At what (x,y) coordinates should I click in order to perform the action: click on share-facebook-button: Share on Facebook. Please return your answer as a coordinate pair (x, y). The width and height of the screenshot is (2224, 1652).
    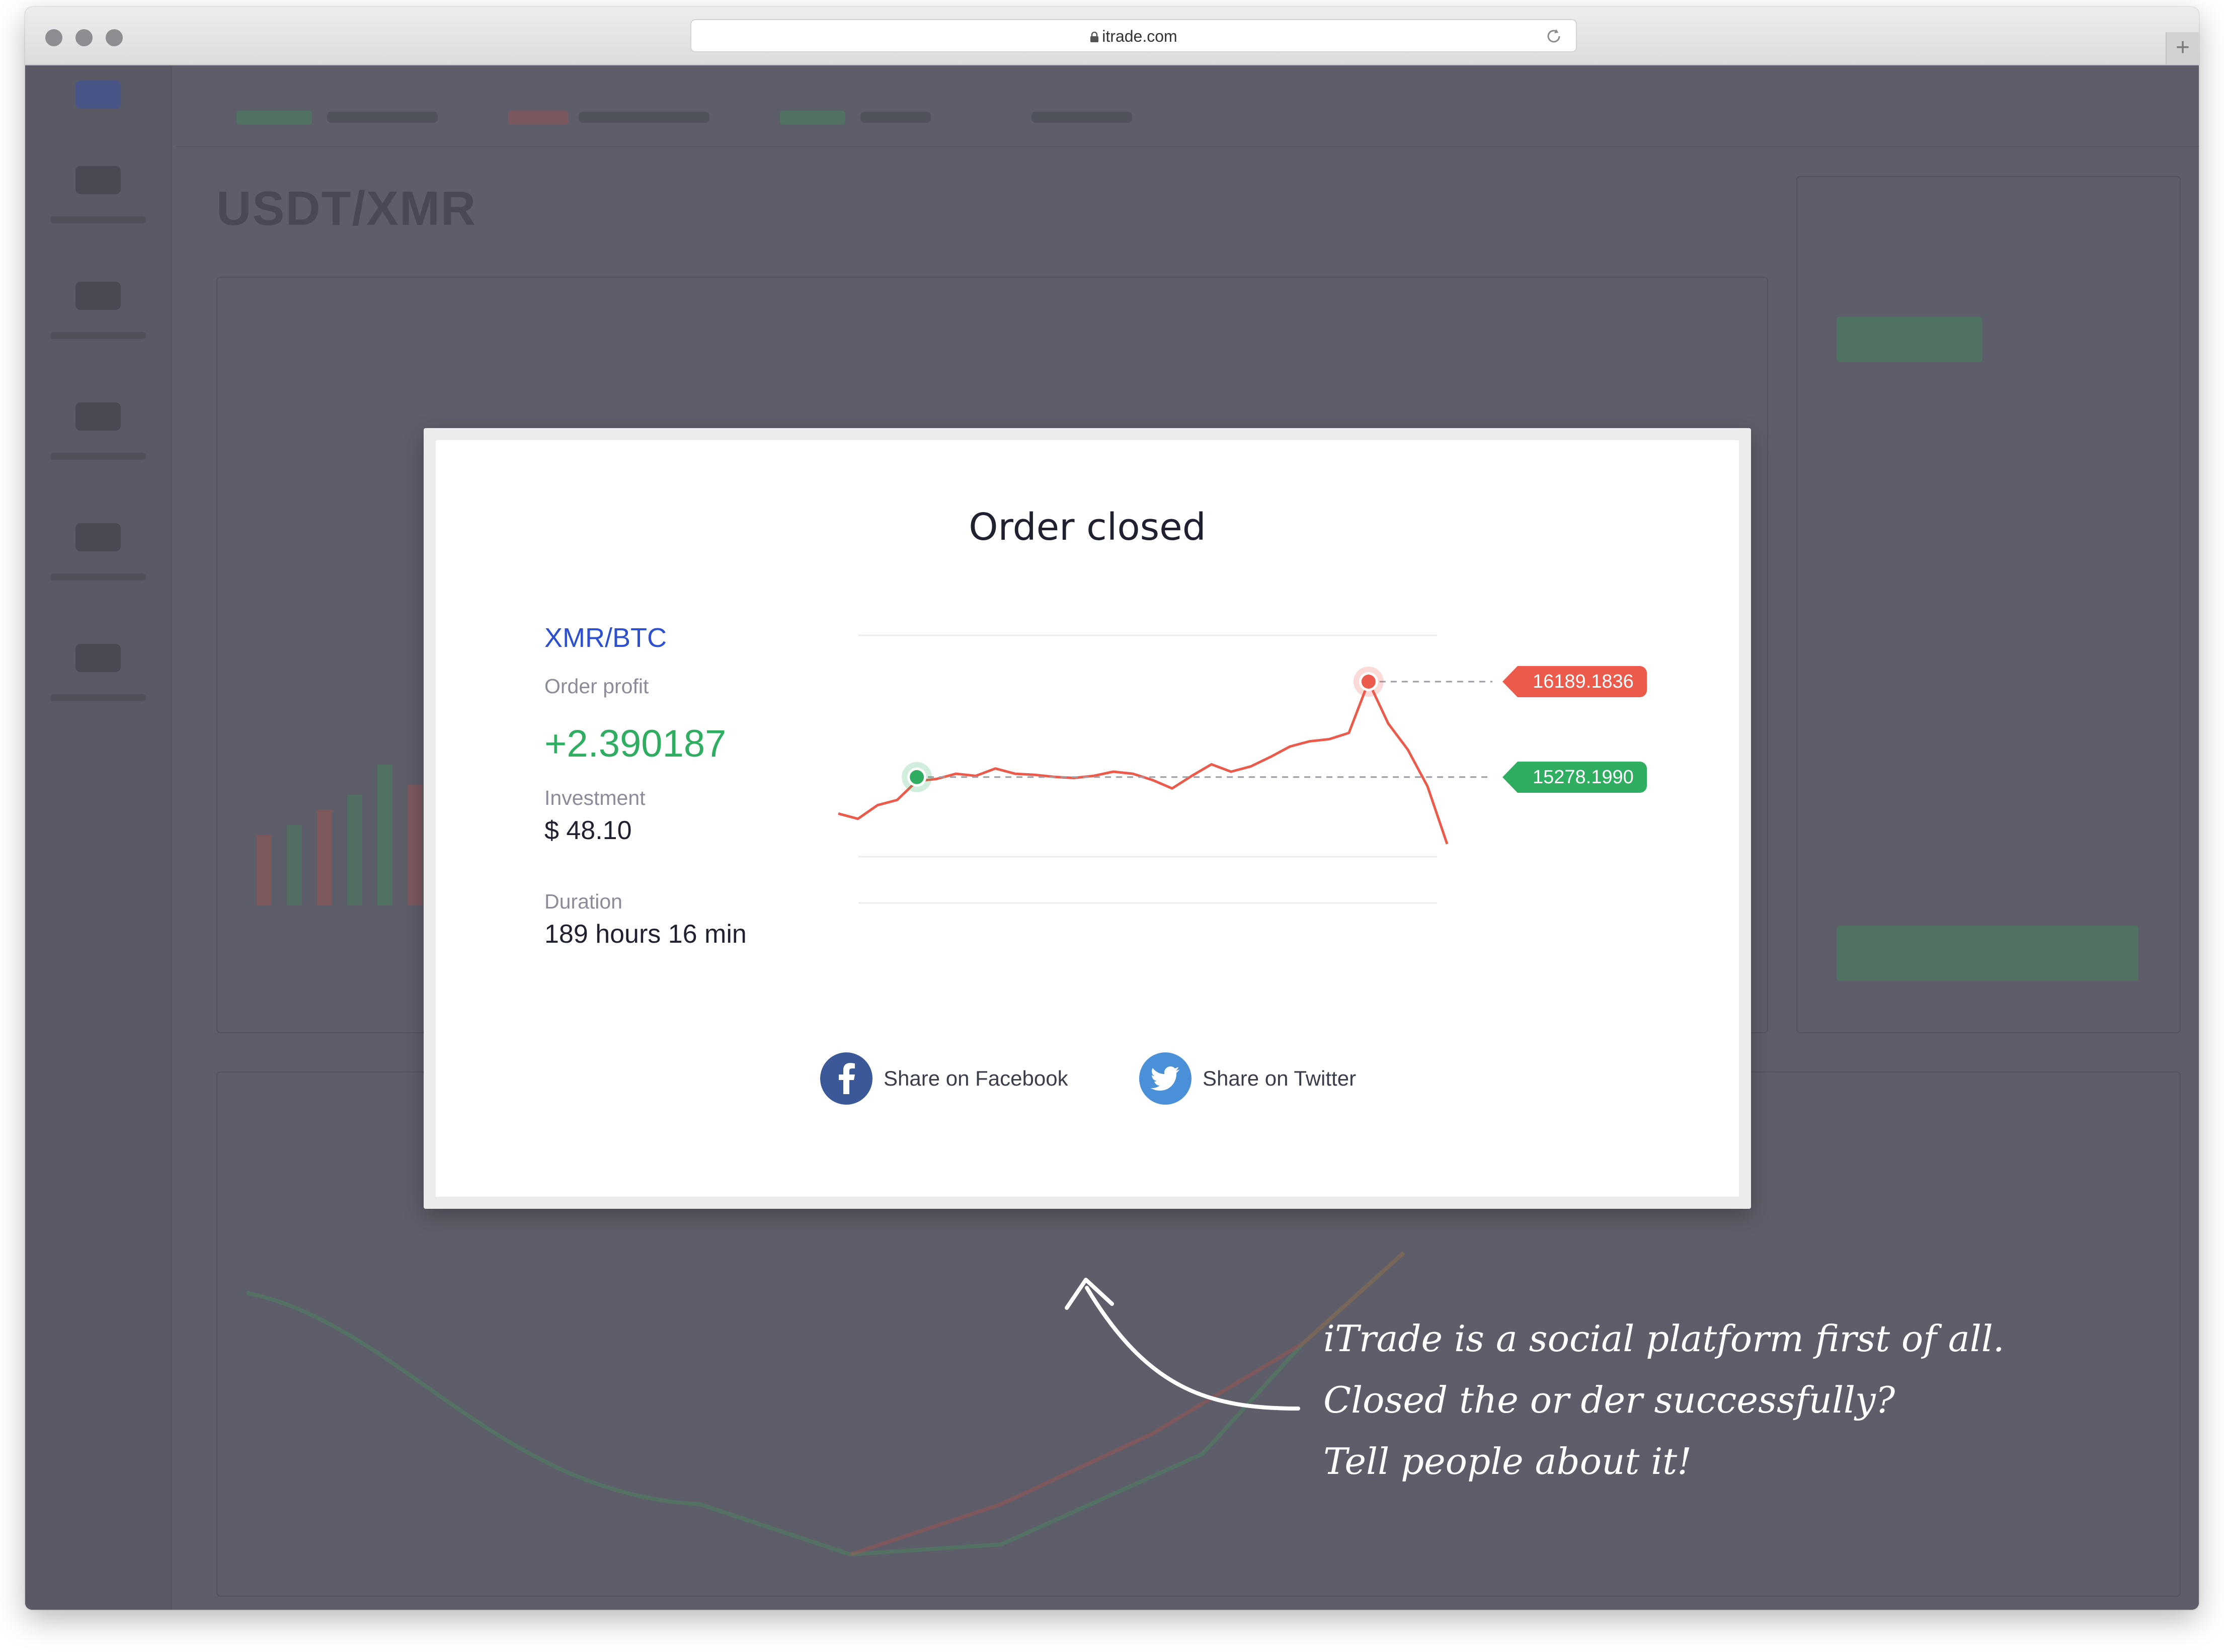
    Looking at the image, I should click on (944, 1078).